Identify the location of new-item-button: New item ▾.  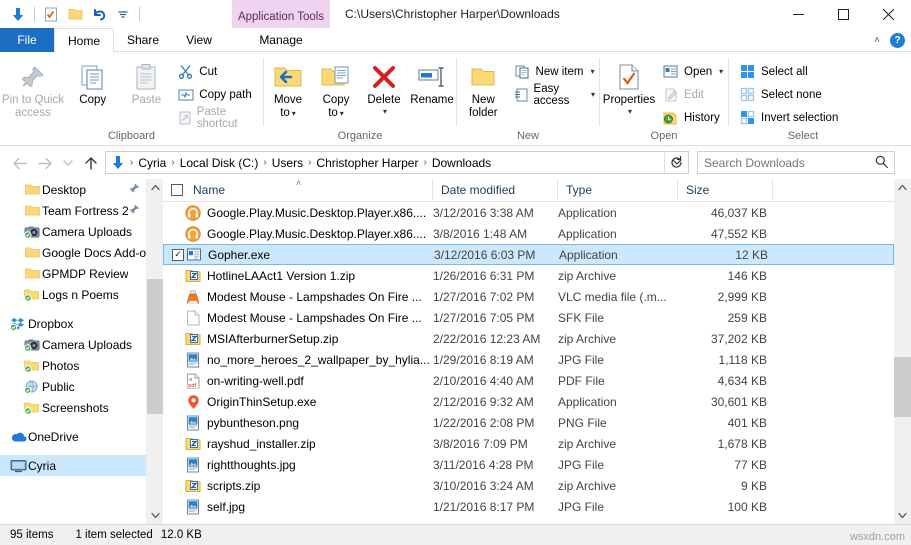
(554, 71).